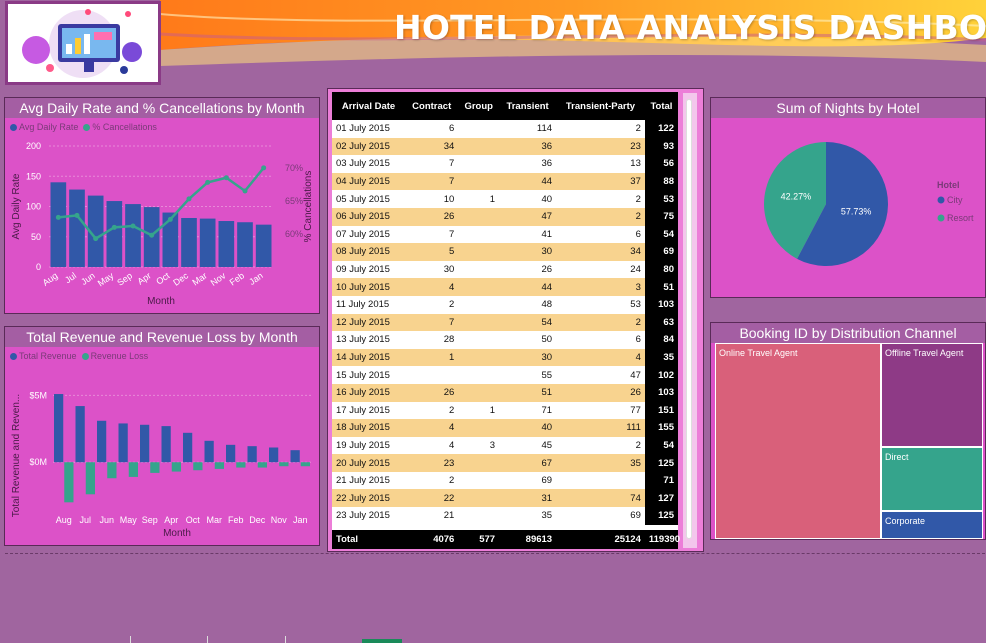 The height and width of the screenshot is (643, 986). What do you see at coordinates (848, 108) in the screenshot?
I see `panel-title: Sum of Nights by Hotel` at bounding box center [848, 108].